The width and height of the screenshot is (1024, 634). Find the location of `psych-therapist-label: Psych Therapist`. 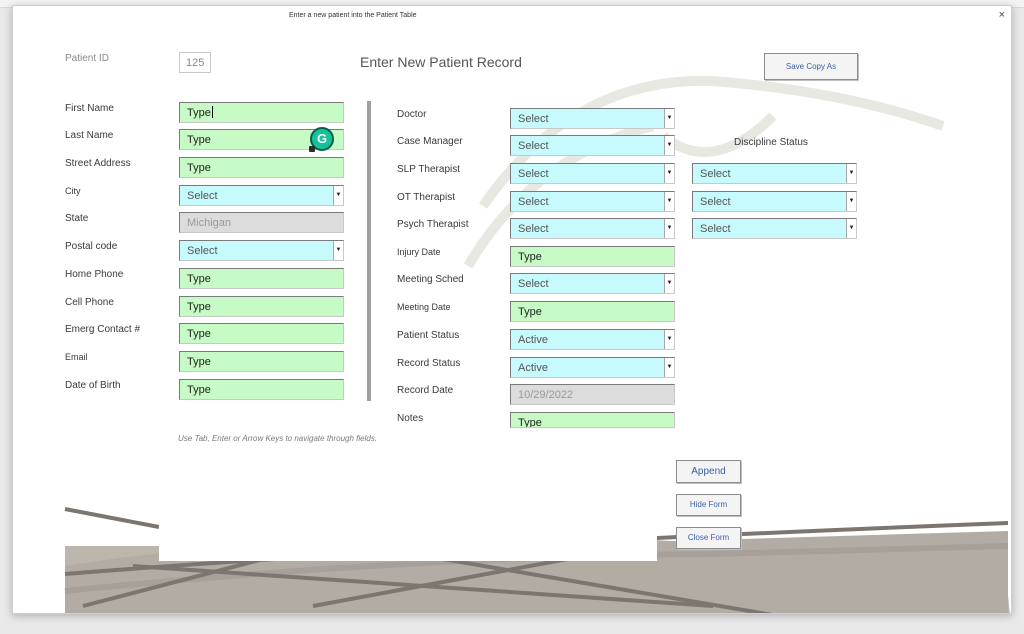

psych-therapist-label: Psych Therapist is located at coordinates (433, 224).